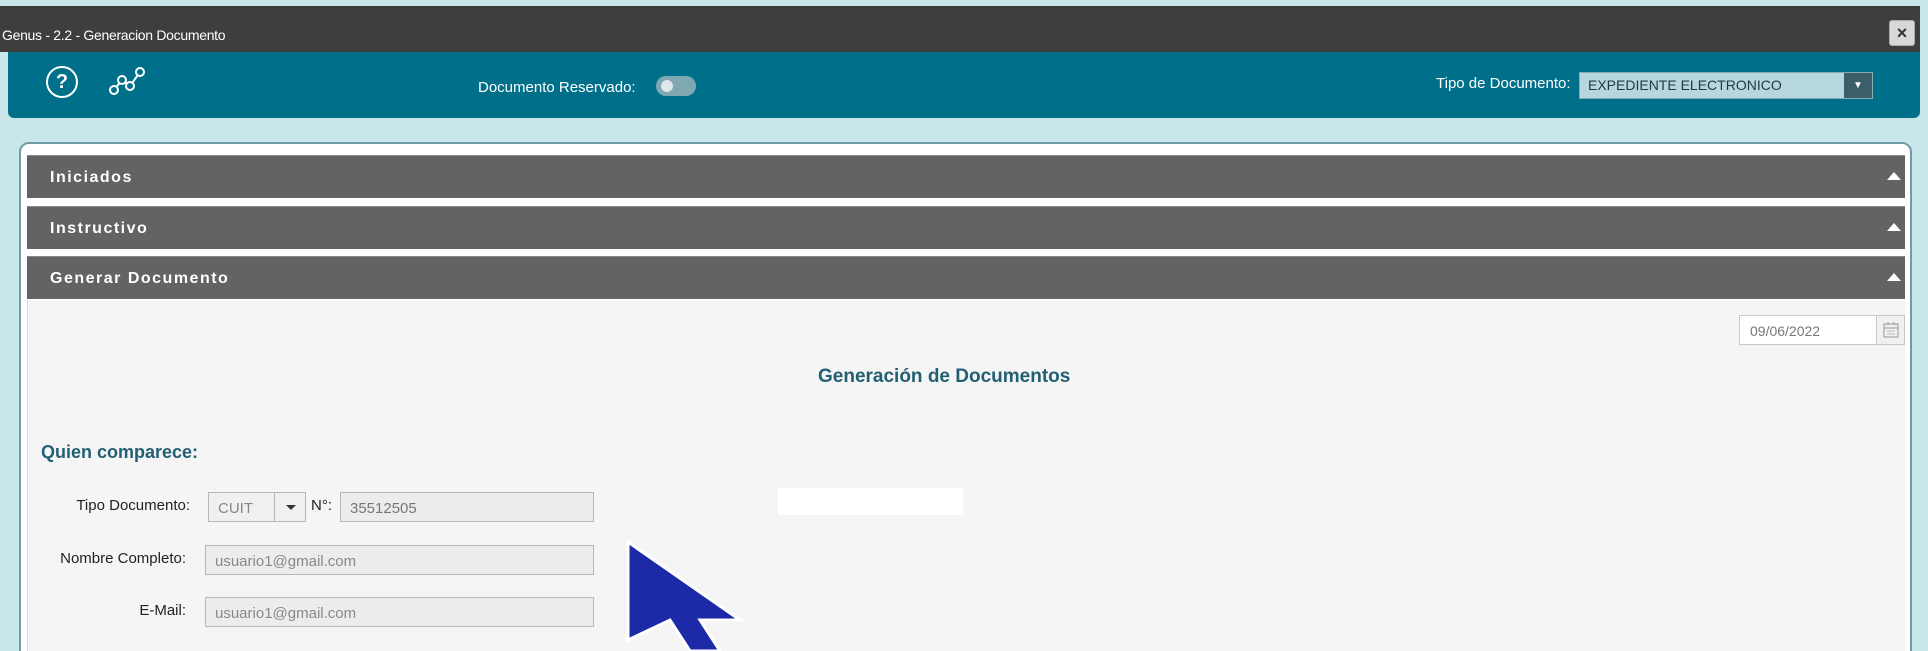 The width and height of the screenshot is (1928, 651). I want to click on panel-generar-documento: Generar Documento, so click(966, 277).